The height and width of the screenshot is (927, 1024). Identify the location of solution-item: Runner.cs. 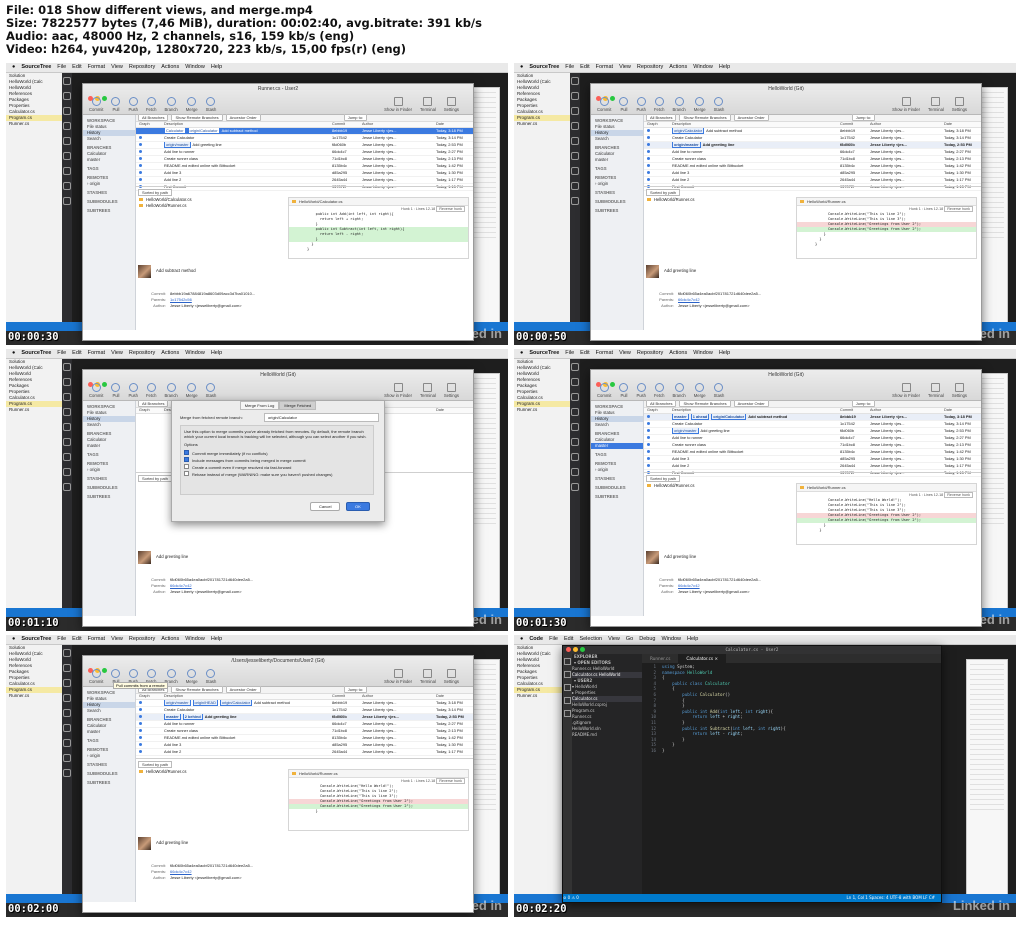
(34, 124).